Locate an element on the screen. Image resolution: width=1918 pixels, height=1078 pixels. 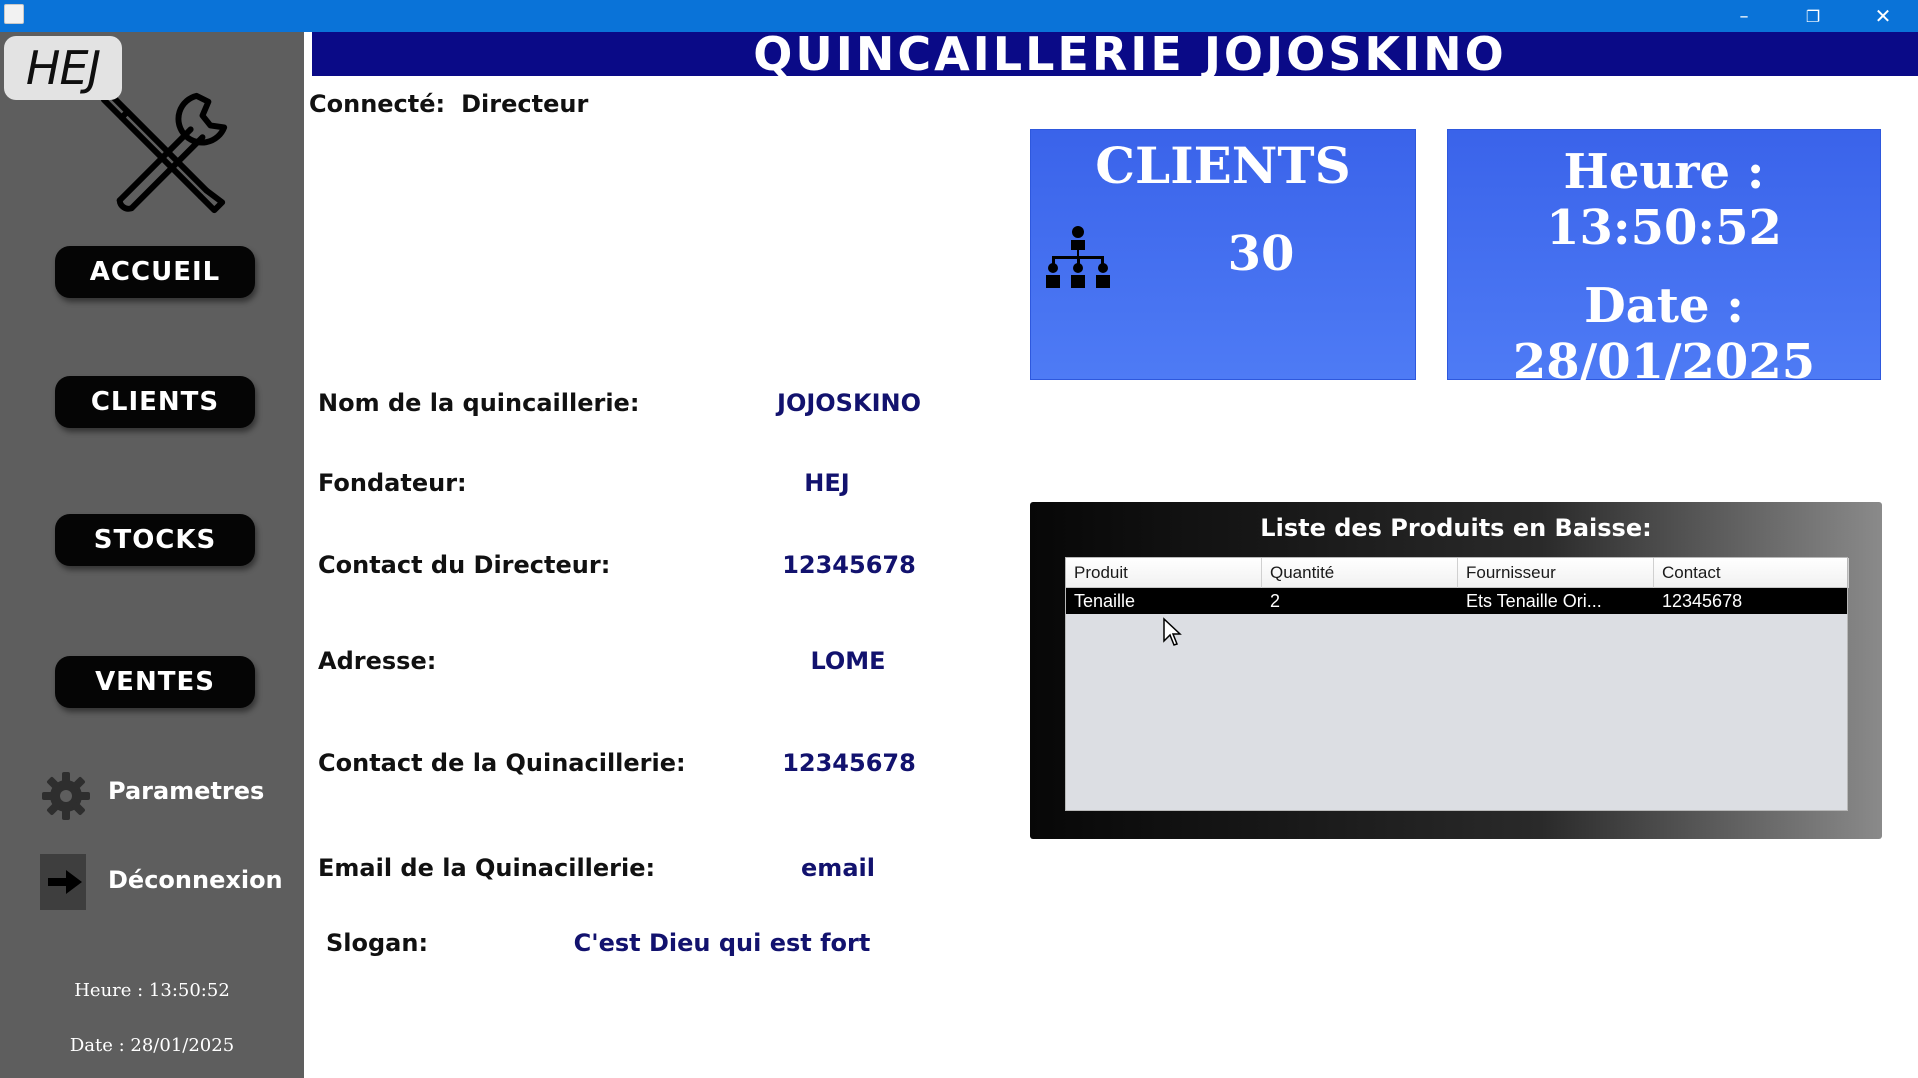
nav-ventes-button: VENTES is located at coordinates (155, 682).